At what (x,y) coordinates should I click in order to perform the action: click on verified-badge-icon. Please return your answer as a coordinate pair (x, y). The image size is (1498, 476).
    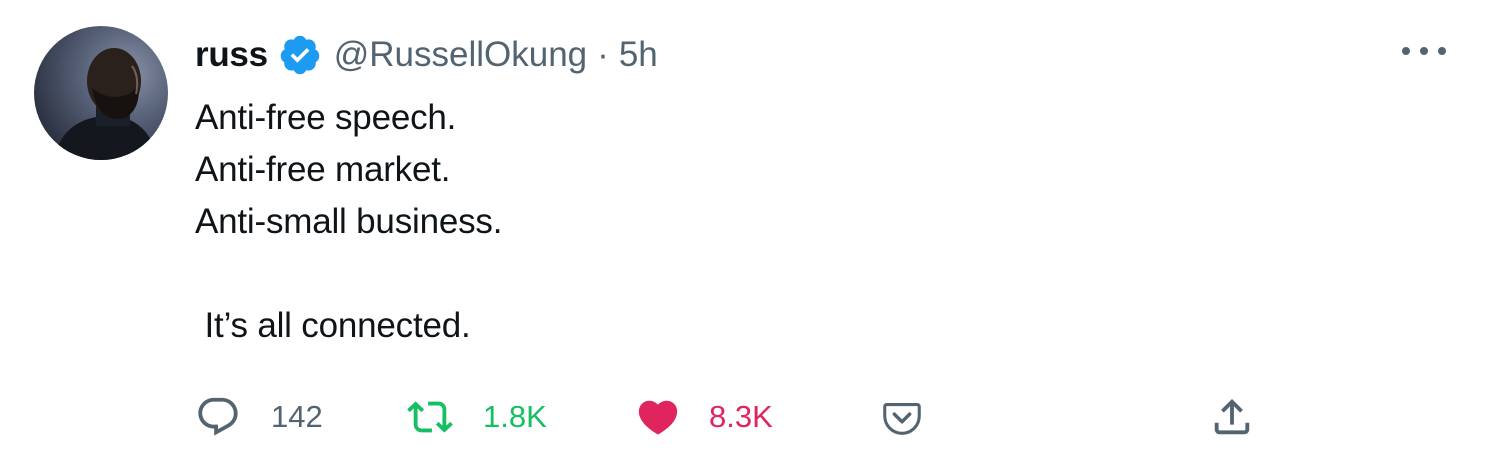
    Looking at the image, I should click on (300, 55).